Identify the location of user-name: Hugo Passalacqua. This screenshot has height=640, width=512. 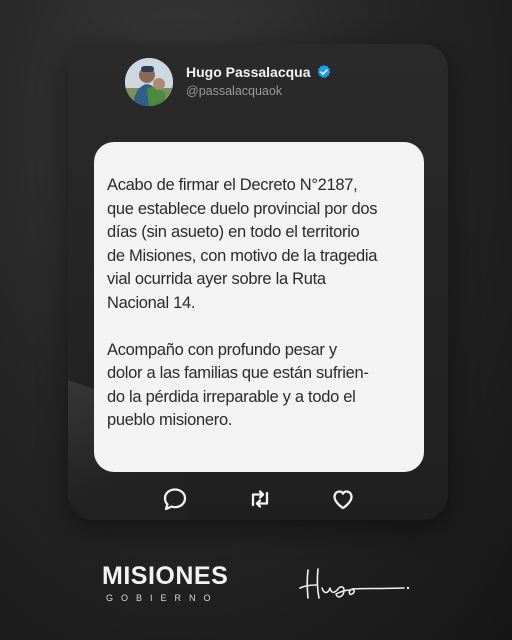
(259, 72).